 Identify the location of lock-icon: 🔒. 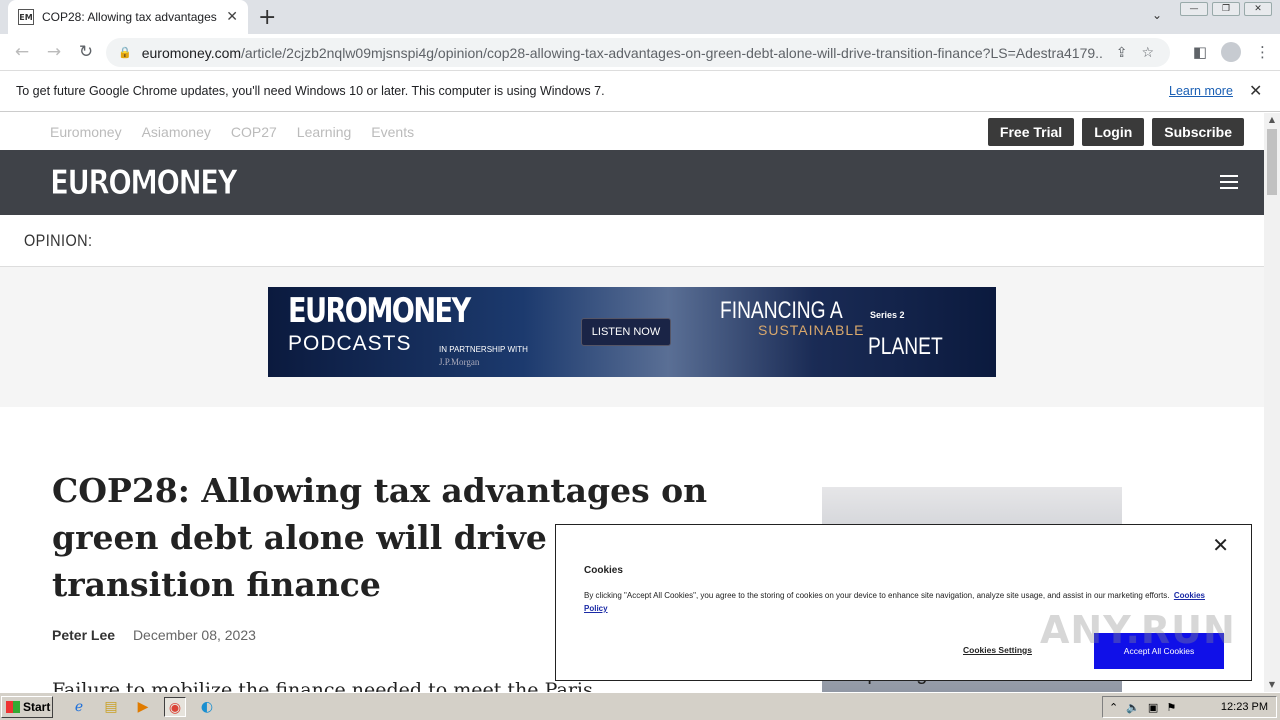
(125, 52).